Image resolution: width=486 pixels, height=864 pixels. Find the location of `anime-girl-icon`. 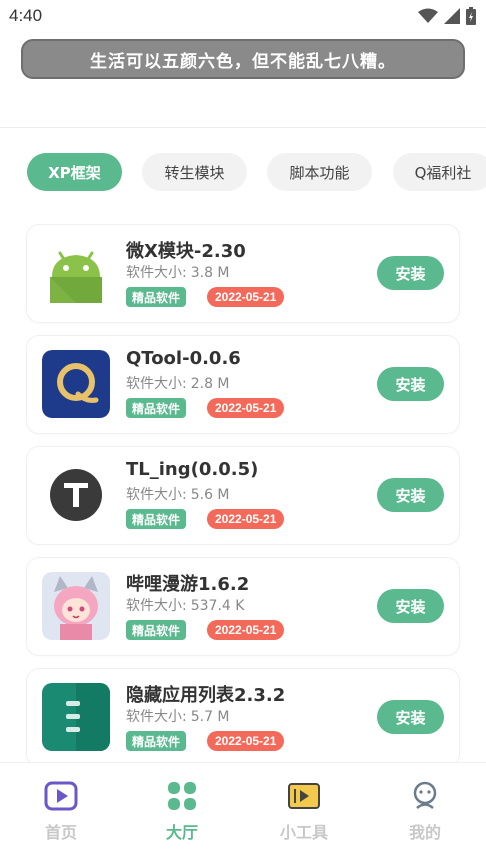

anime-girl-icon is located at coordinates (76, 606).